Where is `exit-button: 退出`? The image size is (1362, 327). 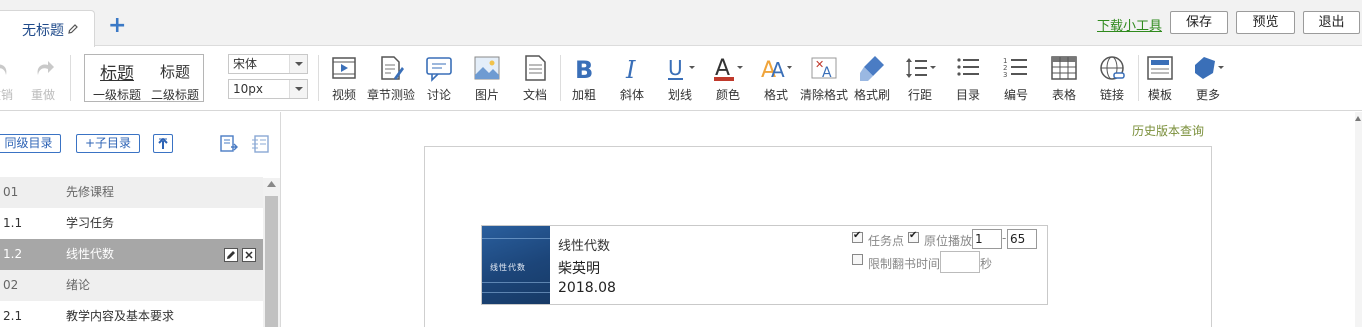 exit-button: 退出 is located at coordinates (1331, 22).